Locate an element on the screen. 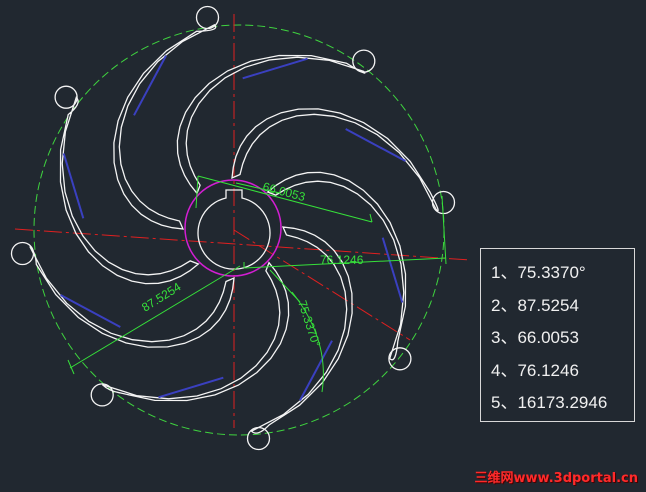 The width and height of the screenshot is (646, 492). dimension-angle-label: 75.3370° is located at coordinates (309, 324).